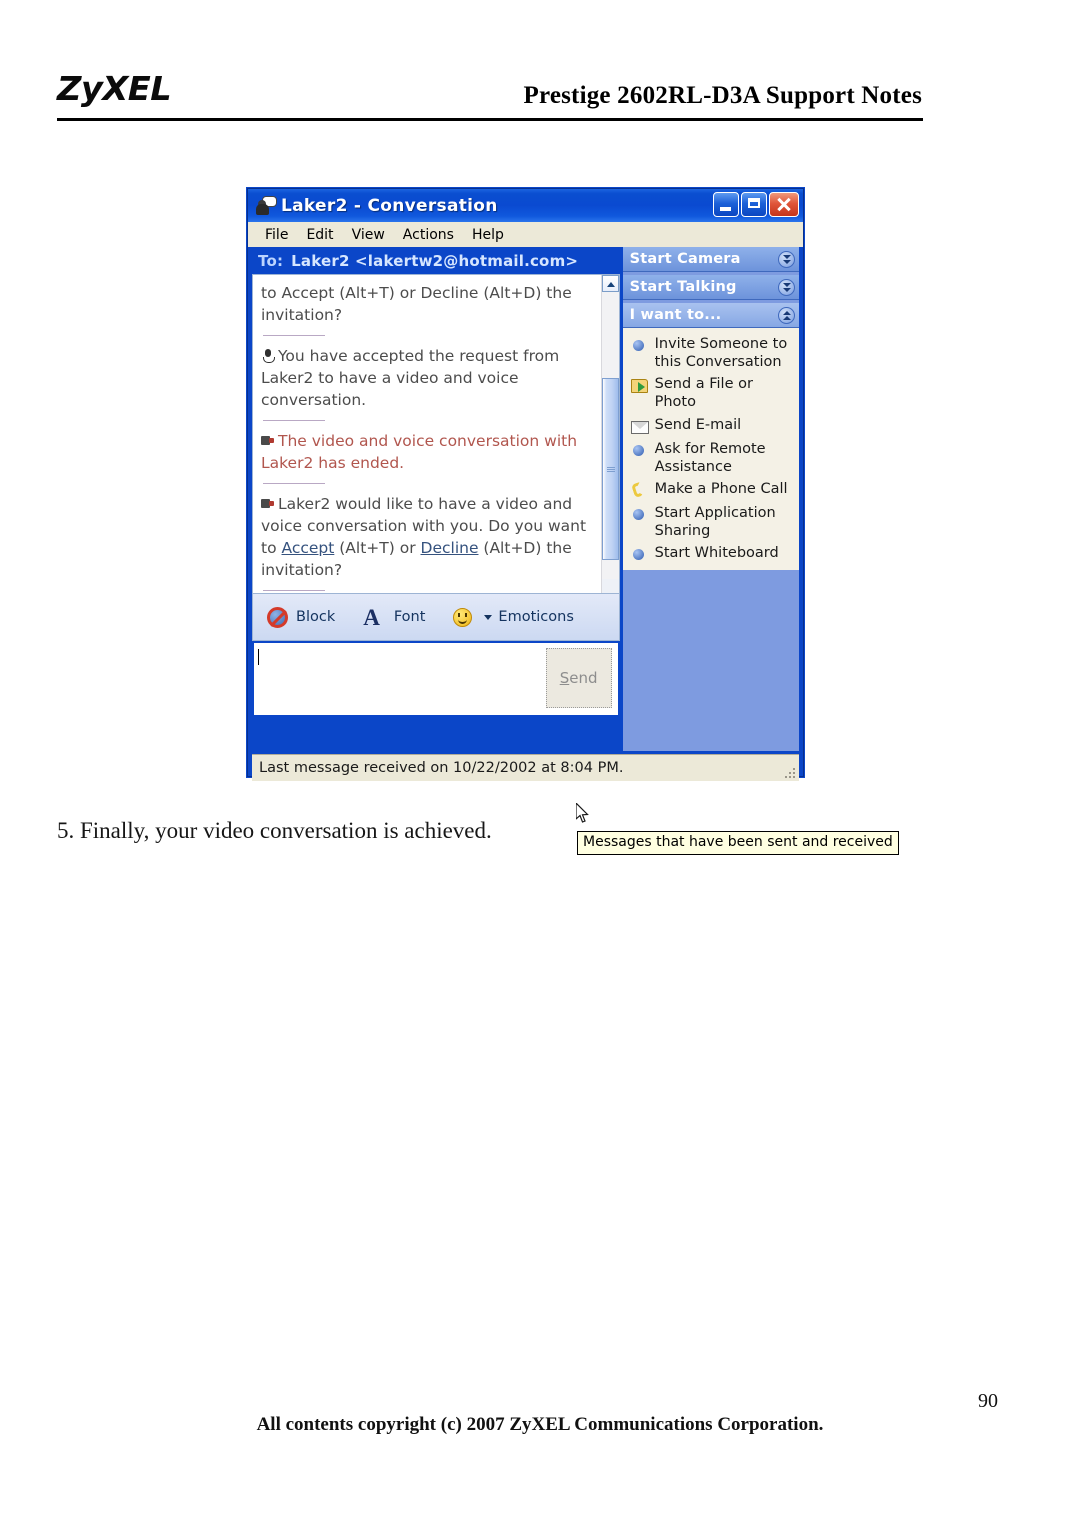 This screenshot has height=1527, width=1080. Describe the element at coordinates (368, 235) in the screenshot. I see `menu-item-view: View` at that location.